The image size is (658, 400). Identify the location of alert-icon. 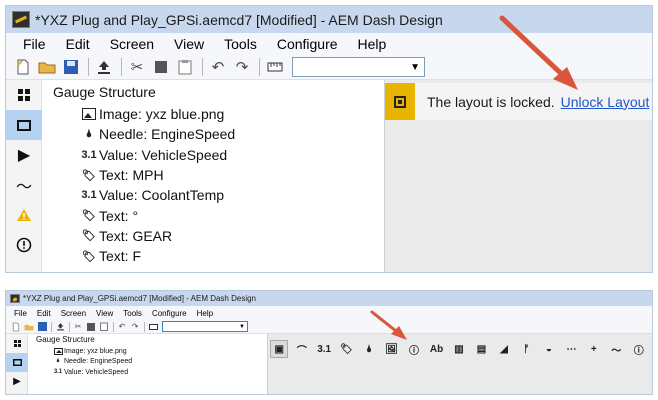
(24, 245).